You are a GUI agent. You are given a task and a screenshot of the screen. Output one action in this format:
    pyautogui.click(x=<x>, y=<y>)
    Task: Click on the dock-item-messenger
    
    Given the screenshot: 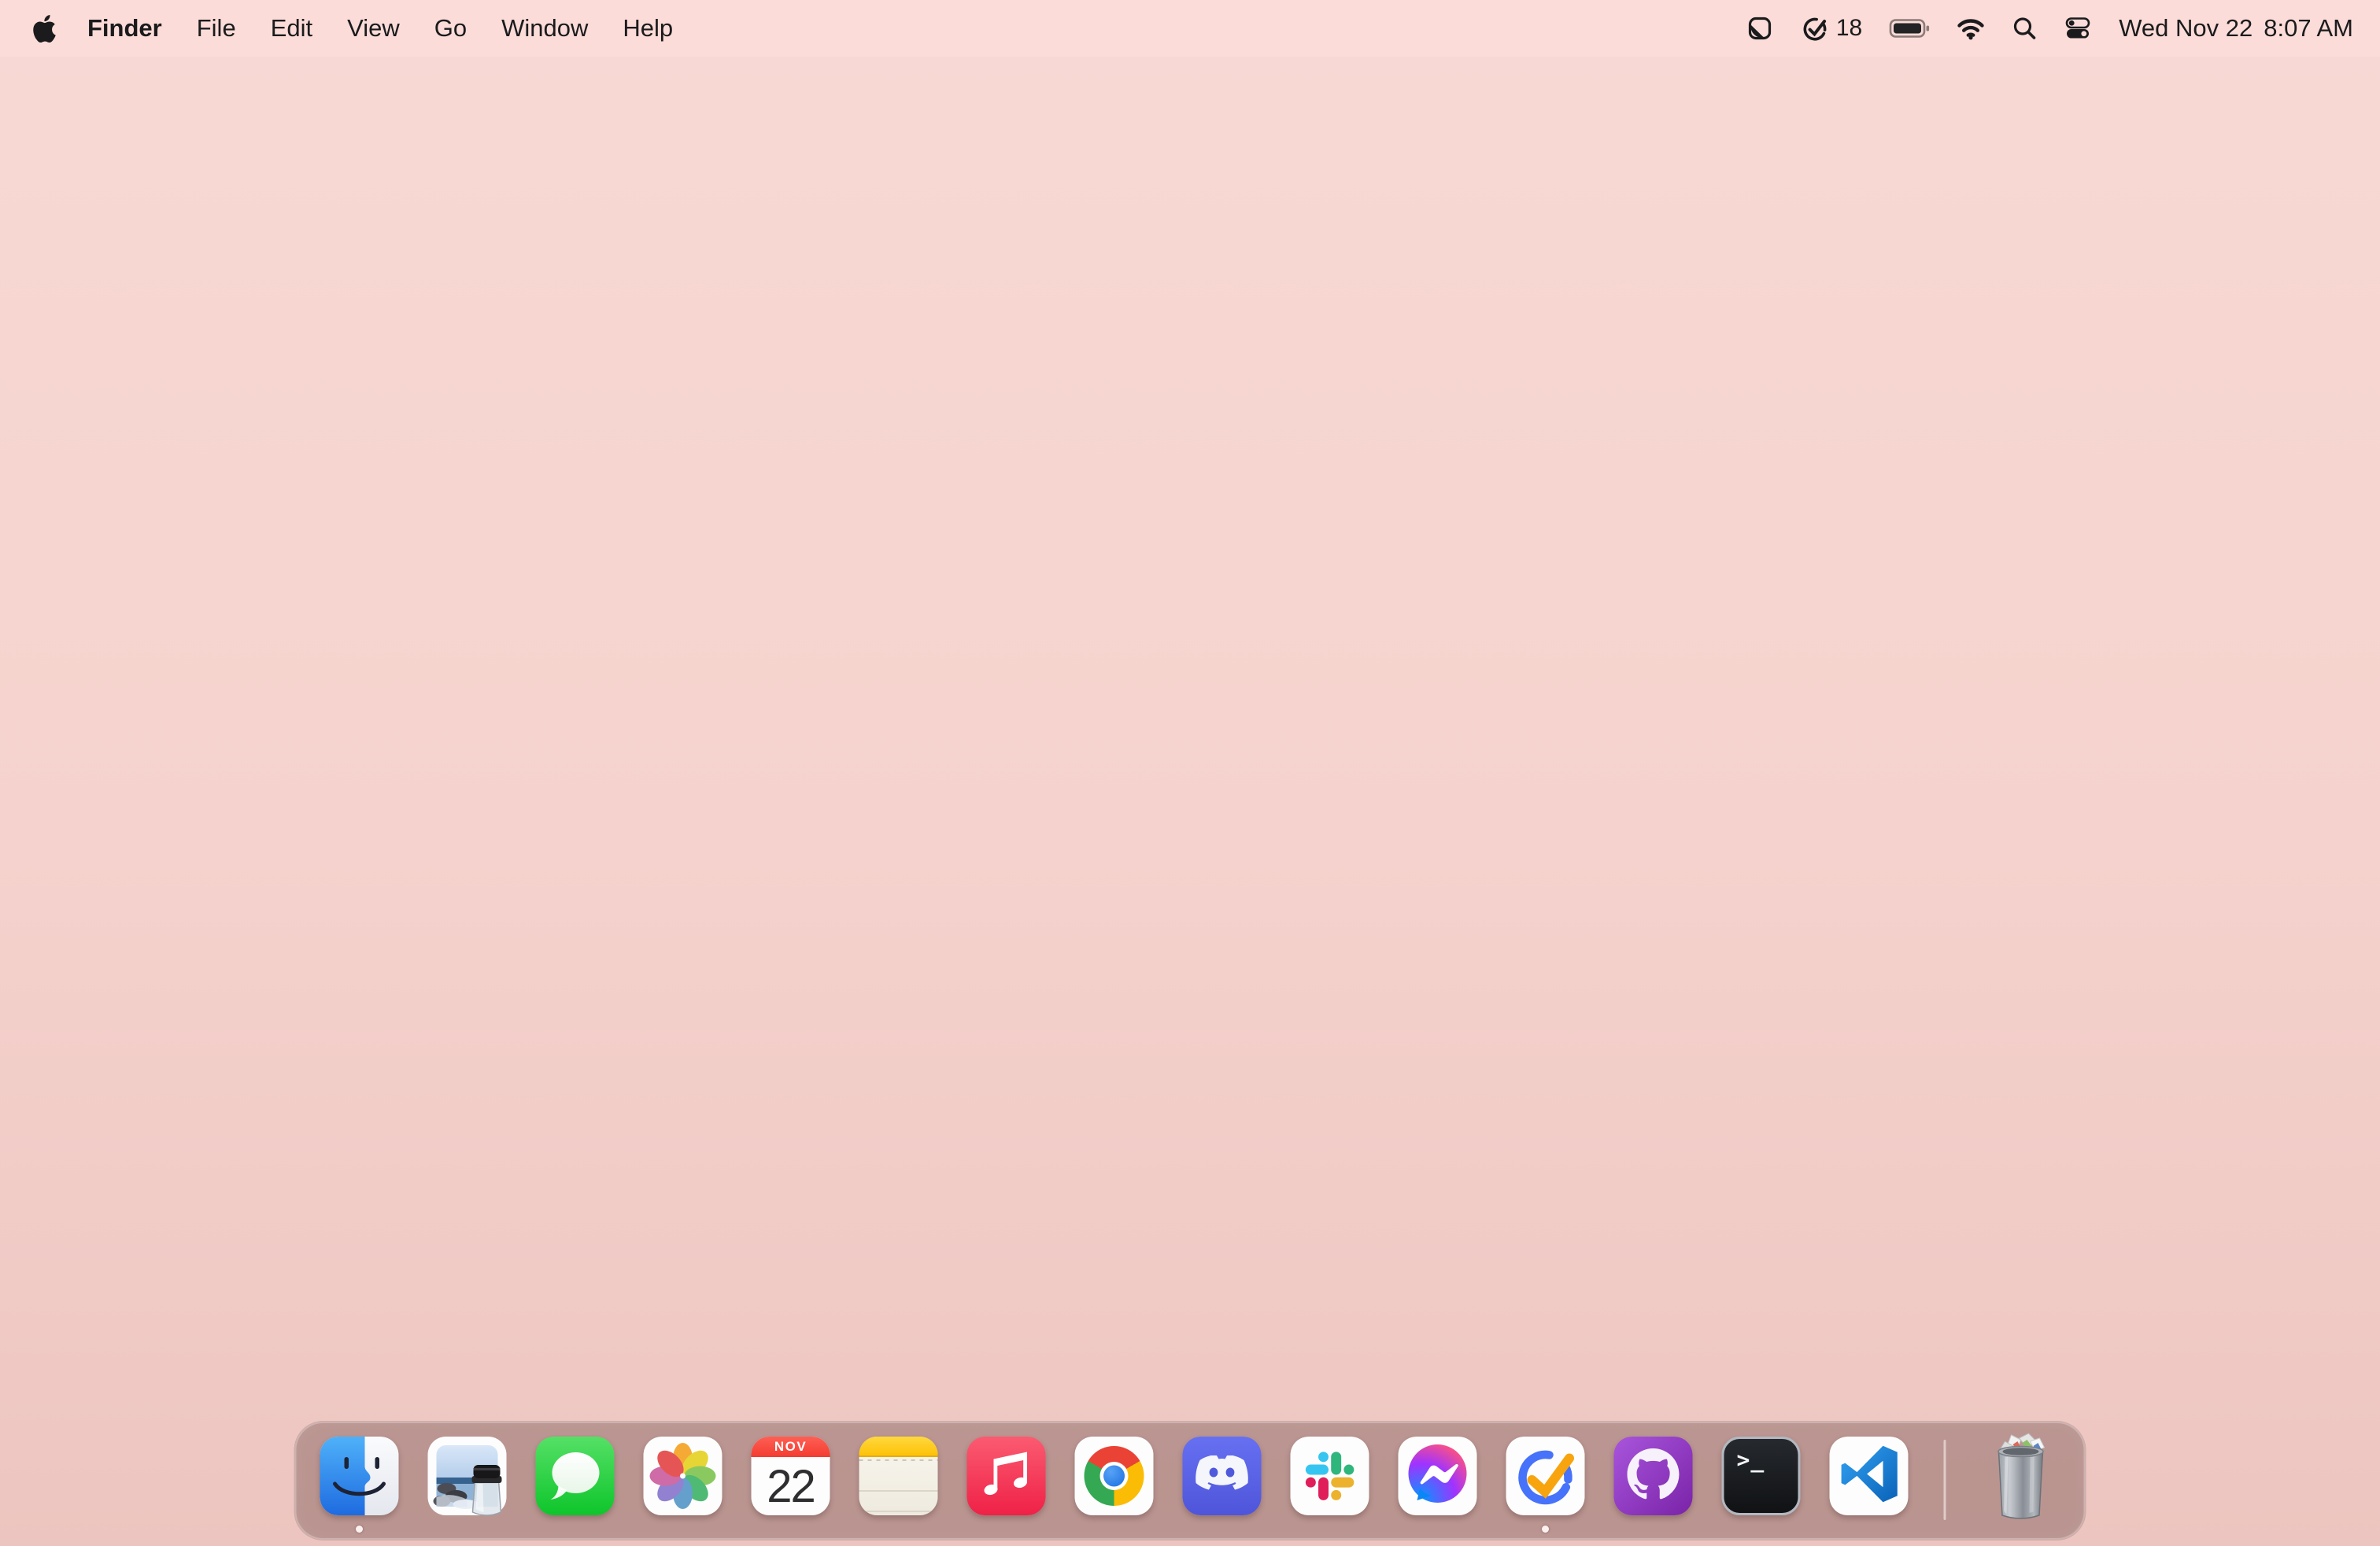 What is the action you would take?
    pyautogui.click(x=1437, y=1476)
    